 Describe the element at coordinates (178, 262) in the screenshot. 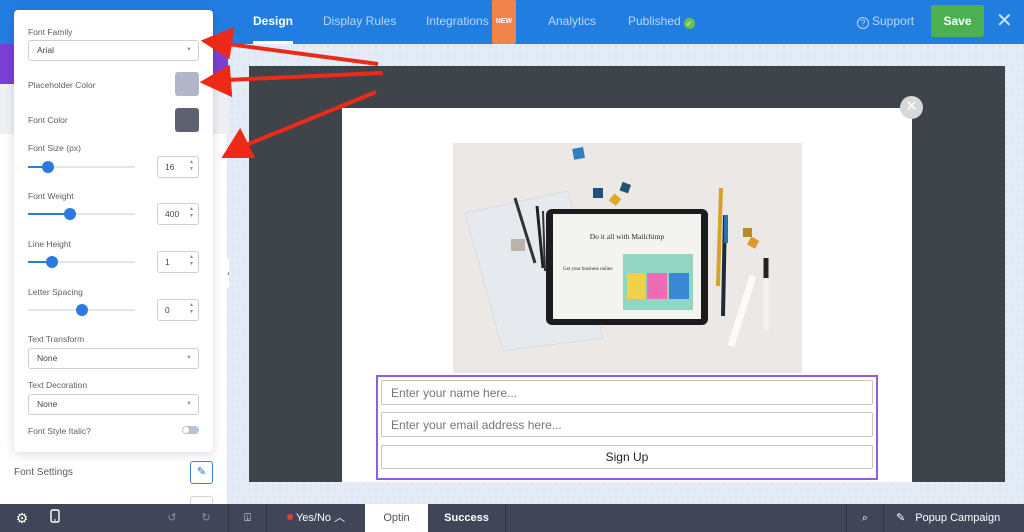

I see `line-height-input: 1 ▲ ▼` at that location.